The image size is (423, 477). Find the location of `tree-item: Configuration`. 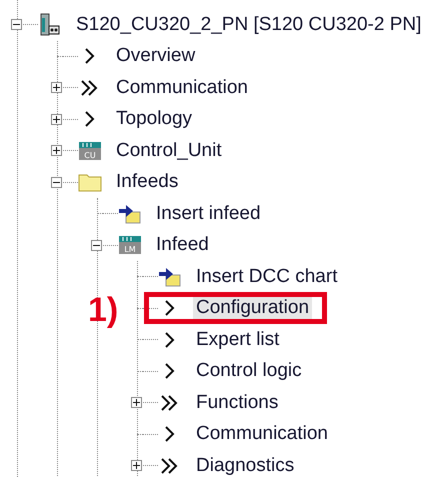

tree-item: Configuration is located at coordinates (252, 308).